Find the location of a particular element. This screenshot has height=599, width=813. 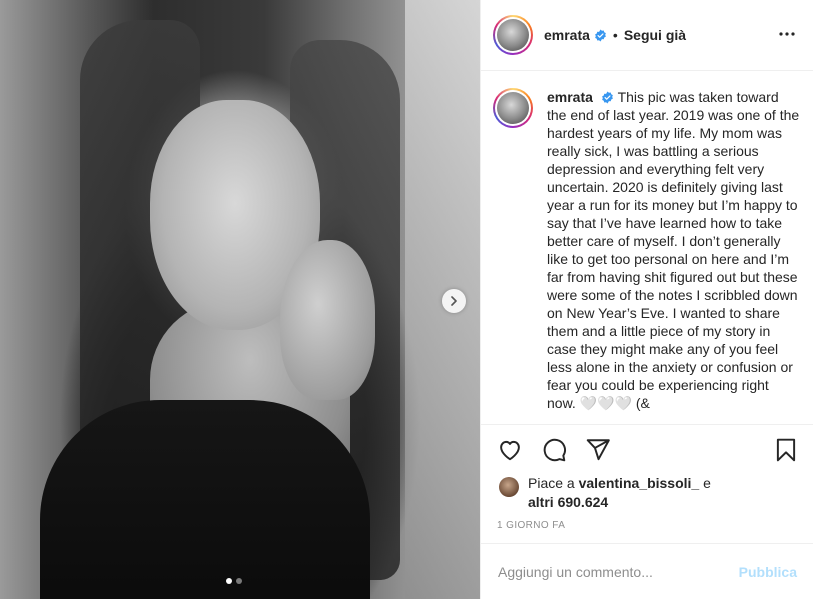

share-icon is located at coordinates (598, 450).